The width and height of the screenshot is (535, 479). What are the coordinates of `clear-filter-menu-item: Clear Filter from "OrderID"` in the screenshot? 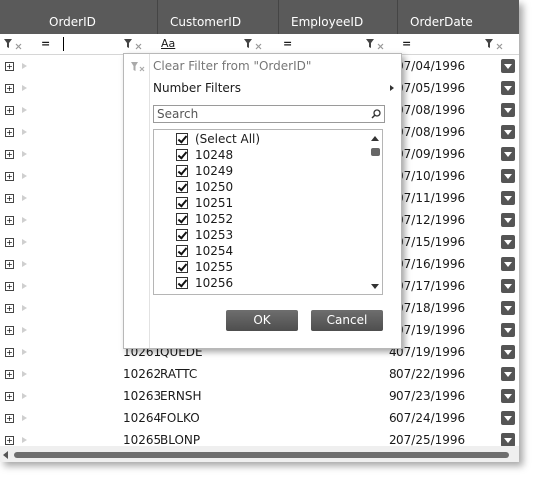 It's located at (232, 66).